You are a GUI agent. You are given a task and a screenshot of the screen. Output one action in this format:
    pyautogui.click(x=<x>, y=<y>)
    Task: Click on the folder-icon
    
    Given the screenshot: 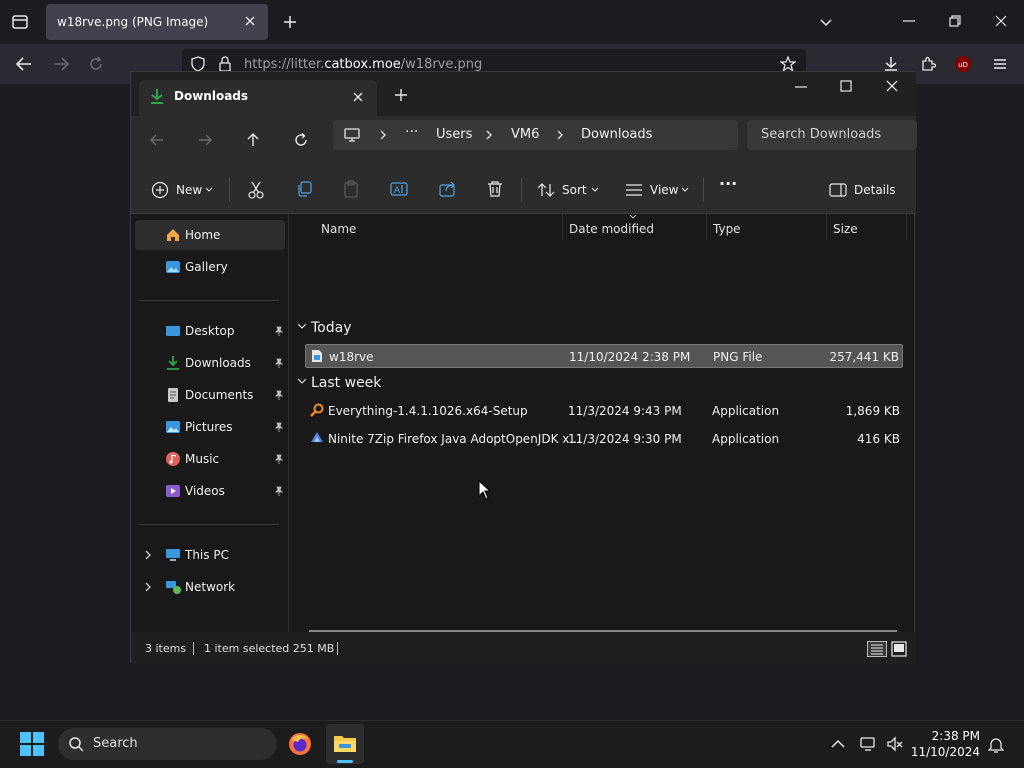 What is the action you would take?
    pyautogui.click(x=345, y=743)
    